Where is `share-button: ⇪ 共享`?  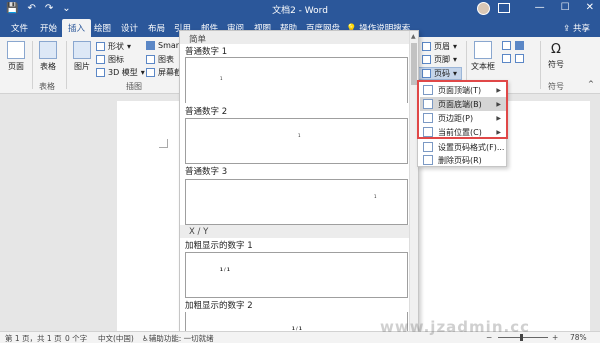 share-button: ⇪ 共享 is located at coordinates (576, 28).